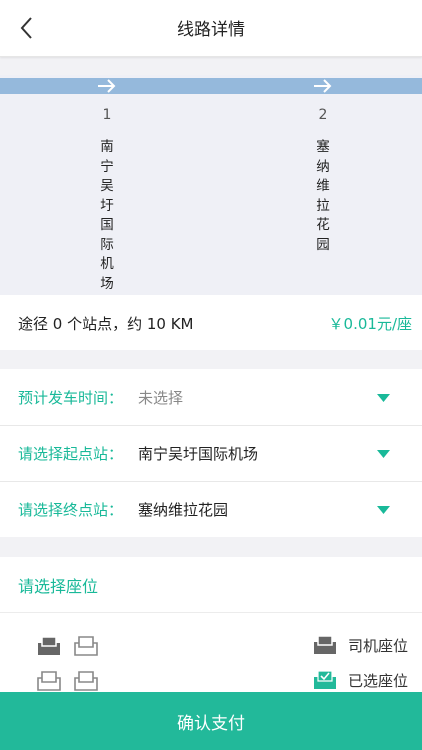 The height and width of the screenshot is (750, 422). I want to click on selected-seat-legend-label: 已选座位, so click(378, 681).